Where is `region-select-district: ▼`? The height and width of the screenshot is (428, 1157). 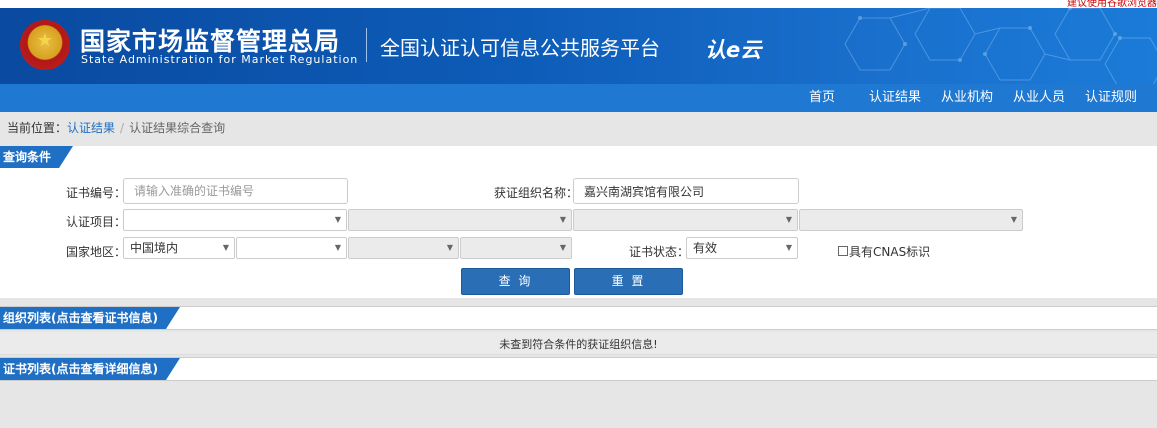
region-select-district: ▼ is located at coordinates (516, 248).